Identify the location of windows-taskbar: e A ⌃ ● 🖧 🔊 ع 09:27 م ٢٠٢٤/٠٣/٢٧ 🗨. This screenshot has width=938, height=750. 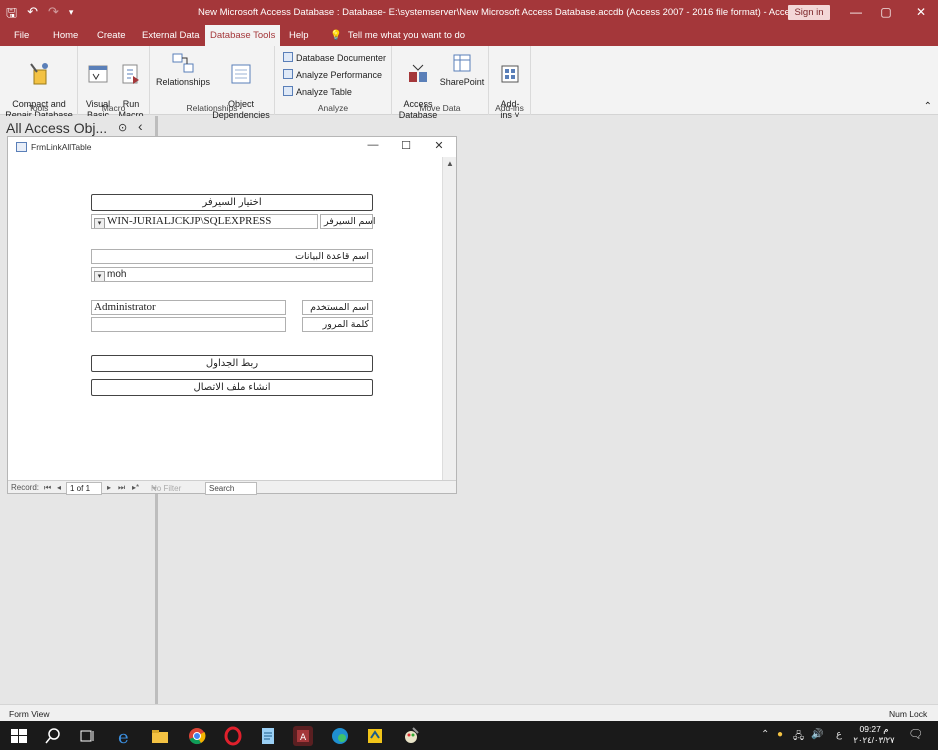
(469, 735).